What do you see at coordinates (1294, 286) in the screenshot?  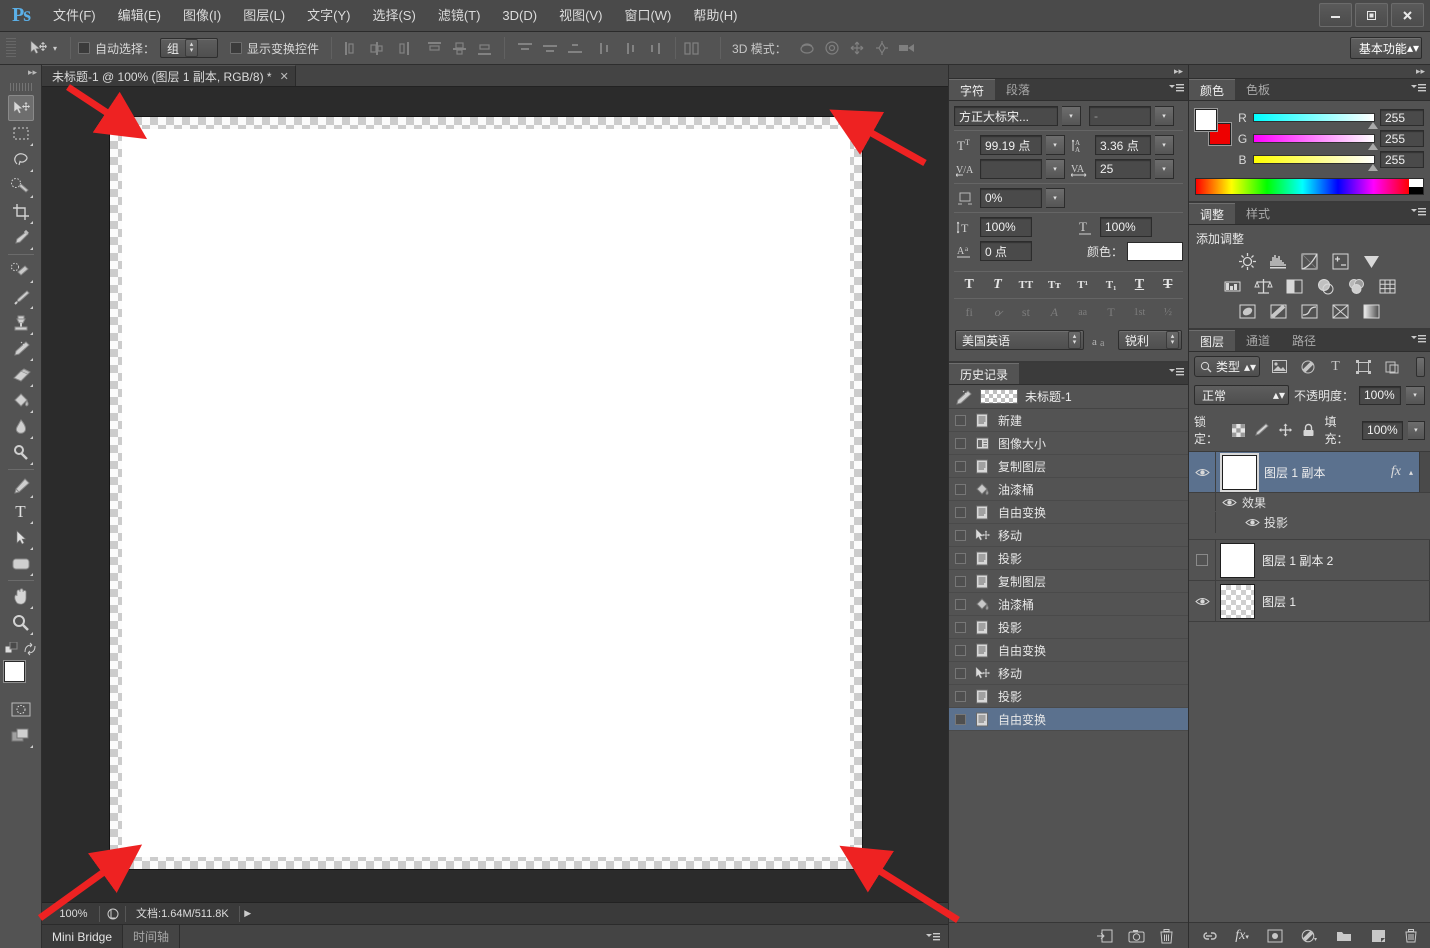 I see `black-white-icon` at bounding box center [1294, 286].